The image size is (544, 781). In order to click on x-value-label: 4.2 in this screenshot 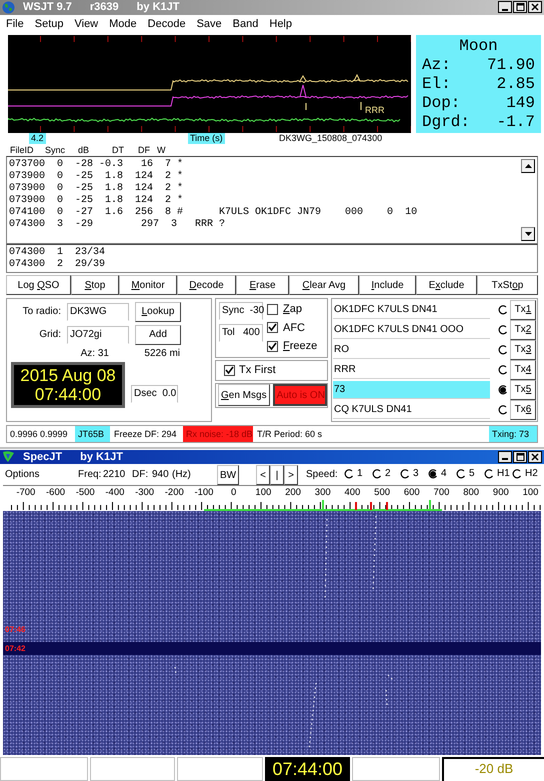, I will do `click(37, 138)`.